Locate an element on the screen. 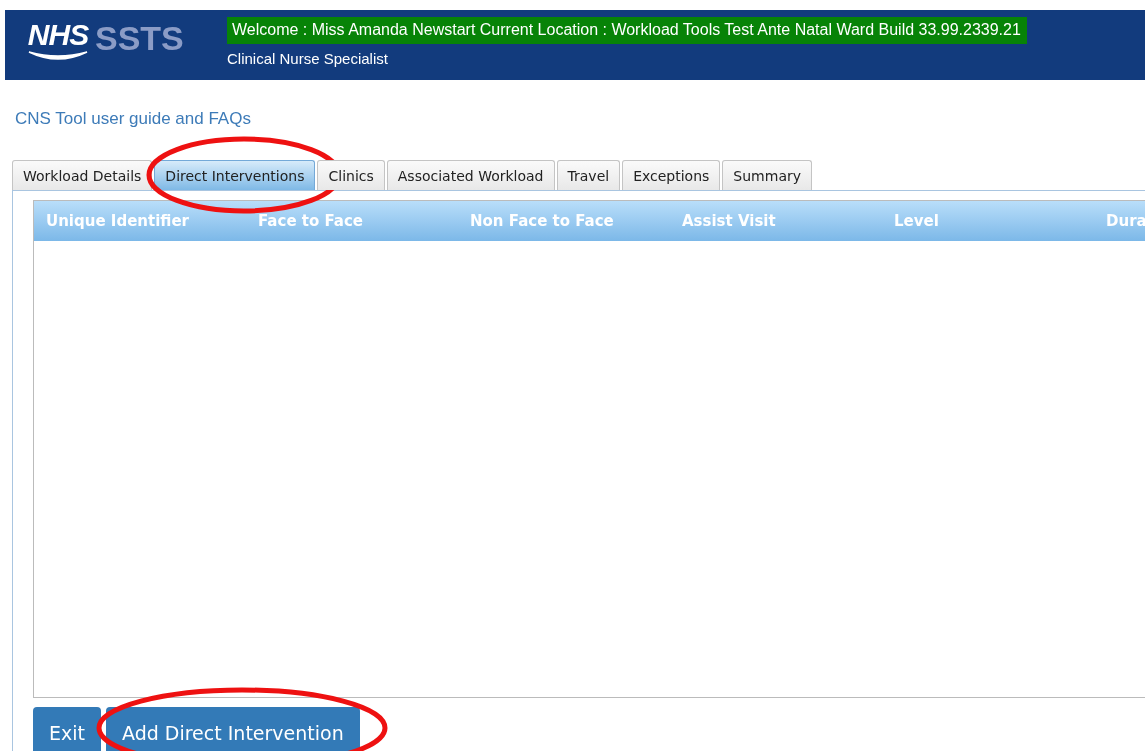 The height and width of the screenshot is (751, 1145). column-header: Non Face to Face is located at coordinates (542, 221).